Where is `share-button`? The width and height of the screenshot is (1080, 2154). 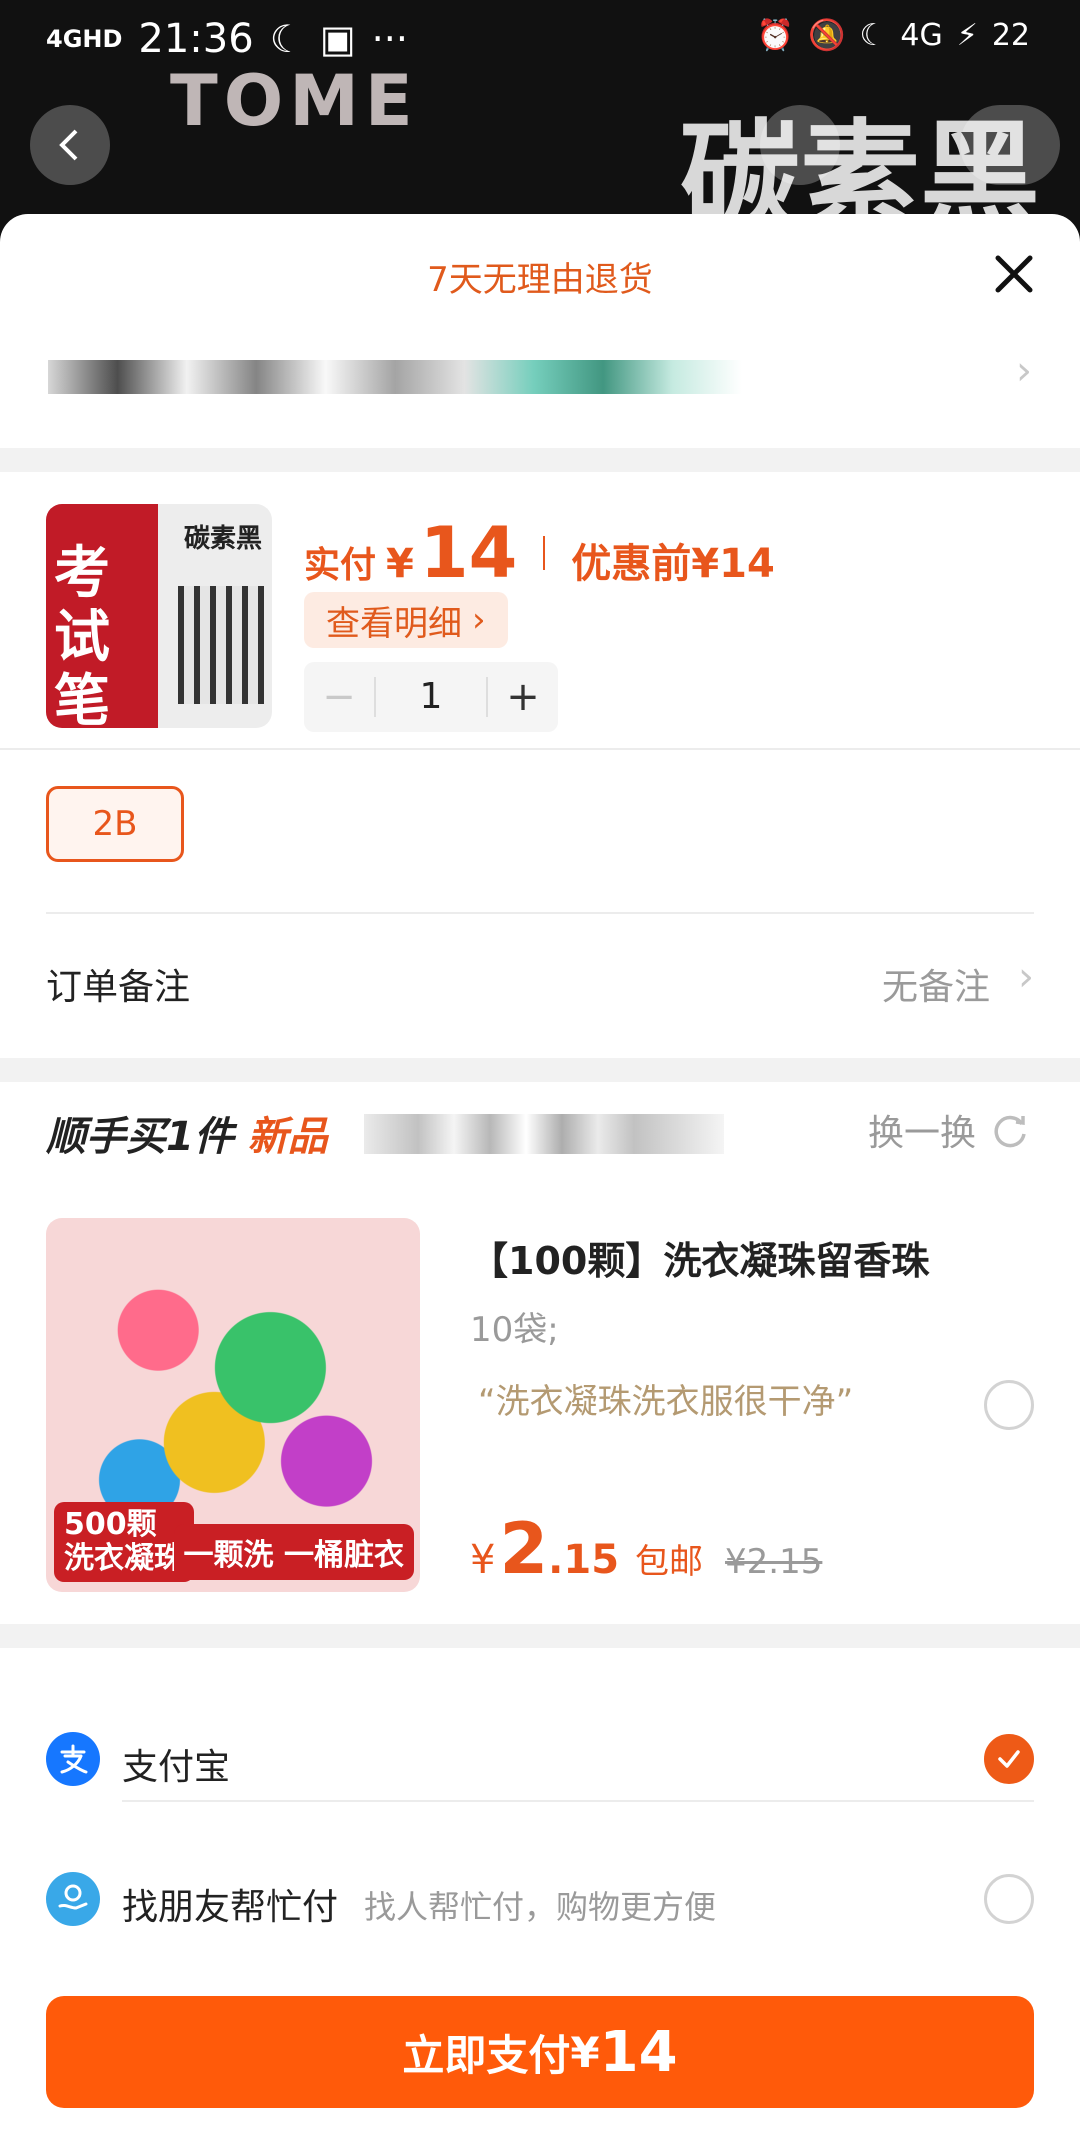 share-button is located at coordinates (800, 145).